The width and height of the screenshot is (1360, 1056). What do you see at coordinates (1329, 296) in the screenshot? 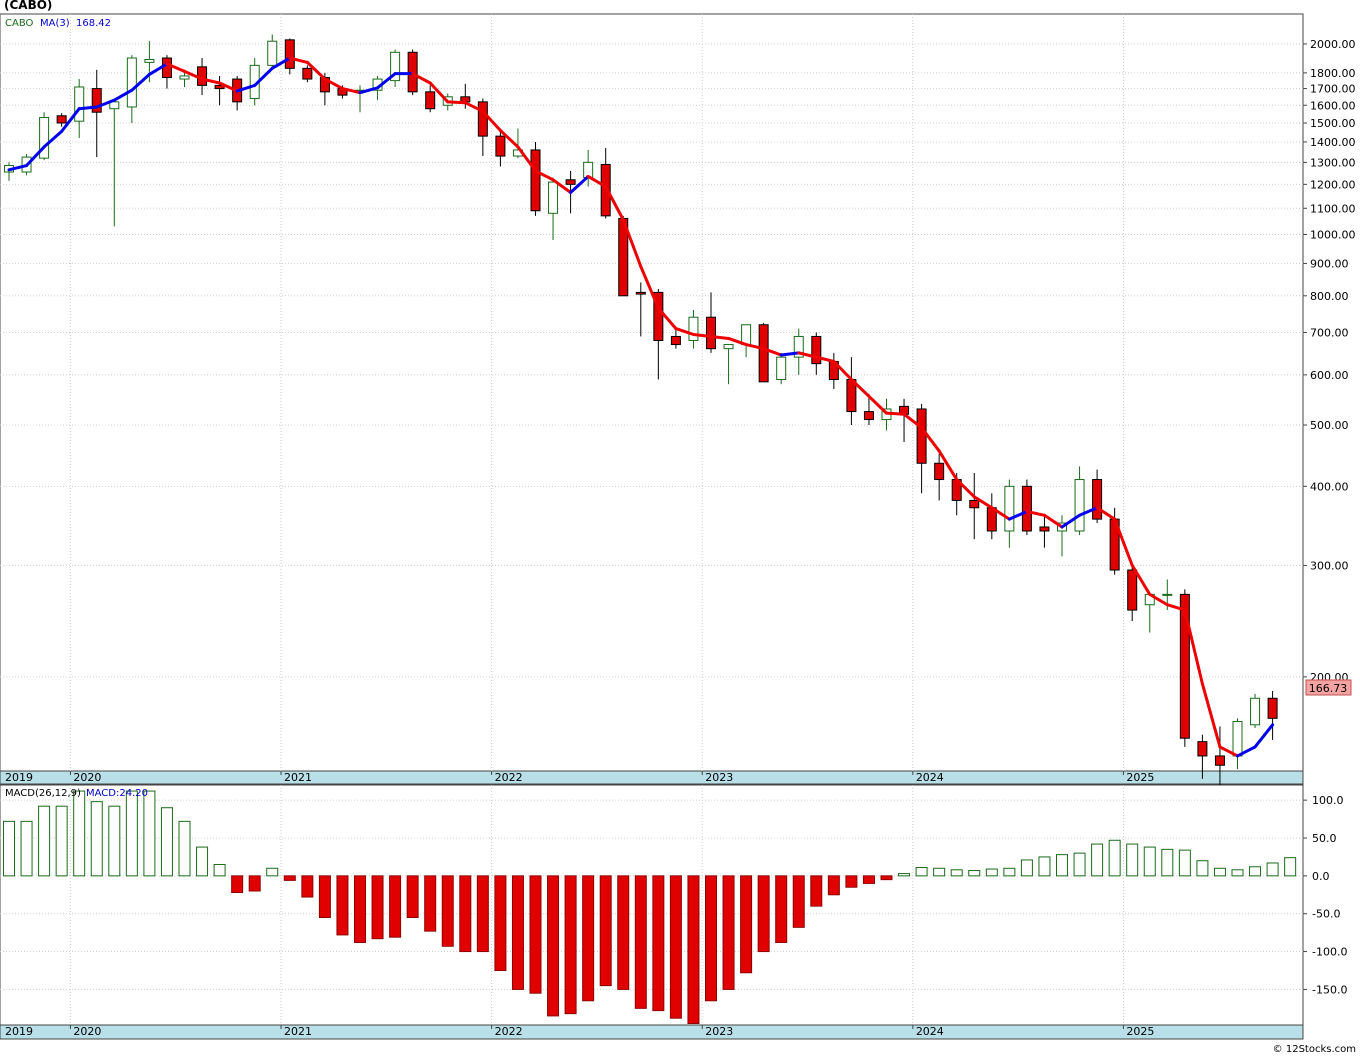
I see `price-y-tick-label: 800.00` at bounding box center [1329, 296].